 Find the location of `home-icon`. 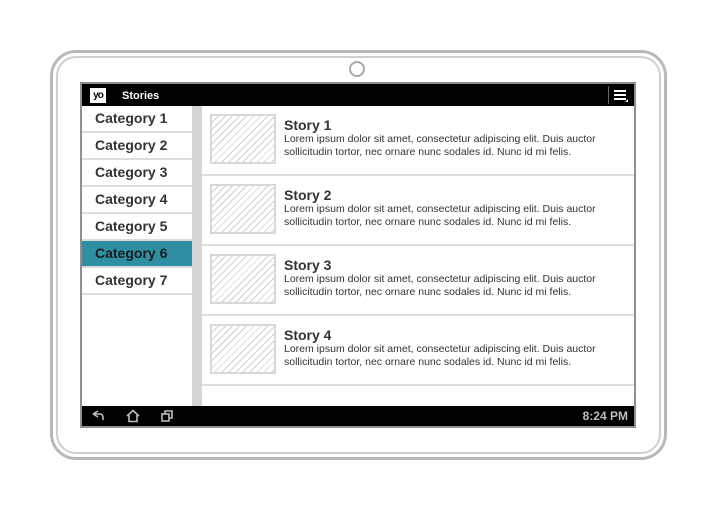

home-icon is located at coordinates (133, 416).